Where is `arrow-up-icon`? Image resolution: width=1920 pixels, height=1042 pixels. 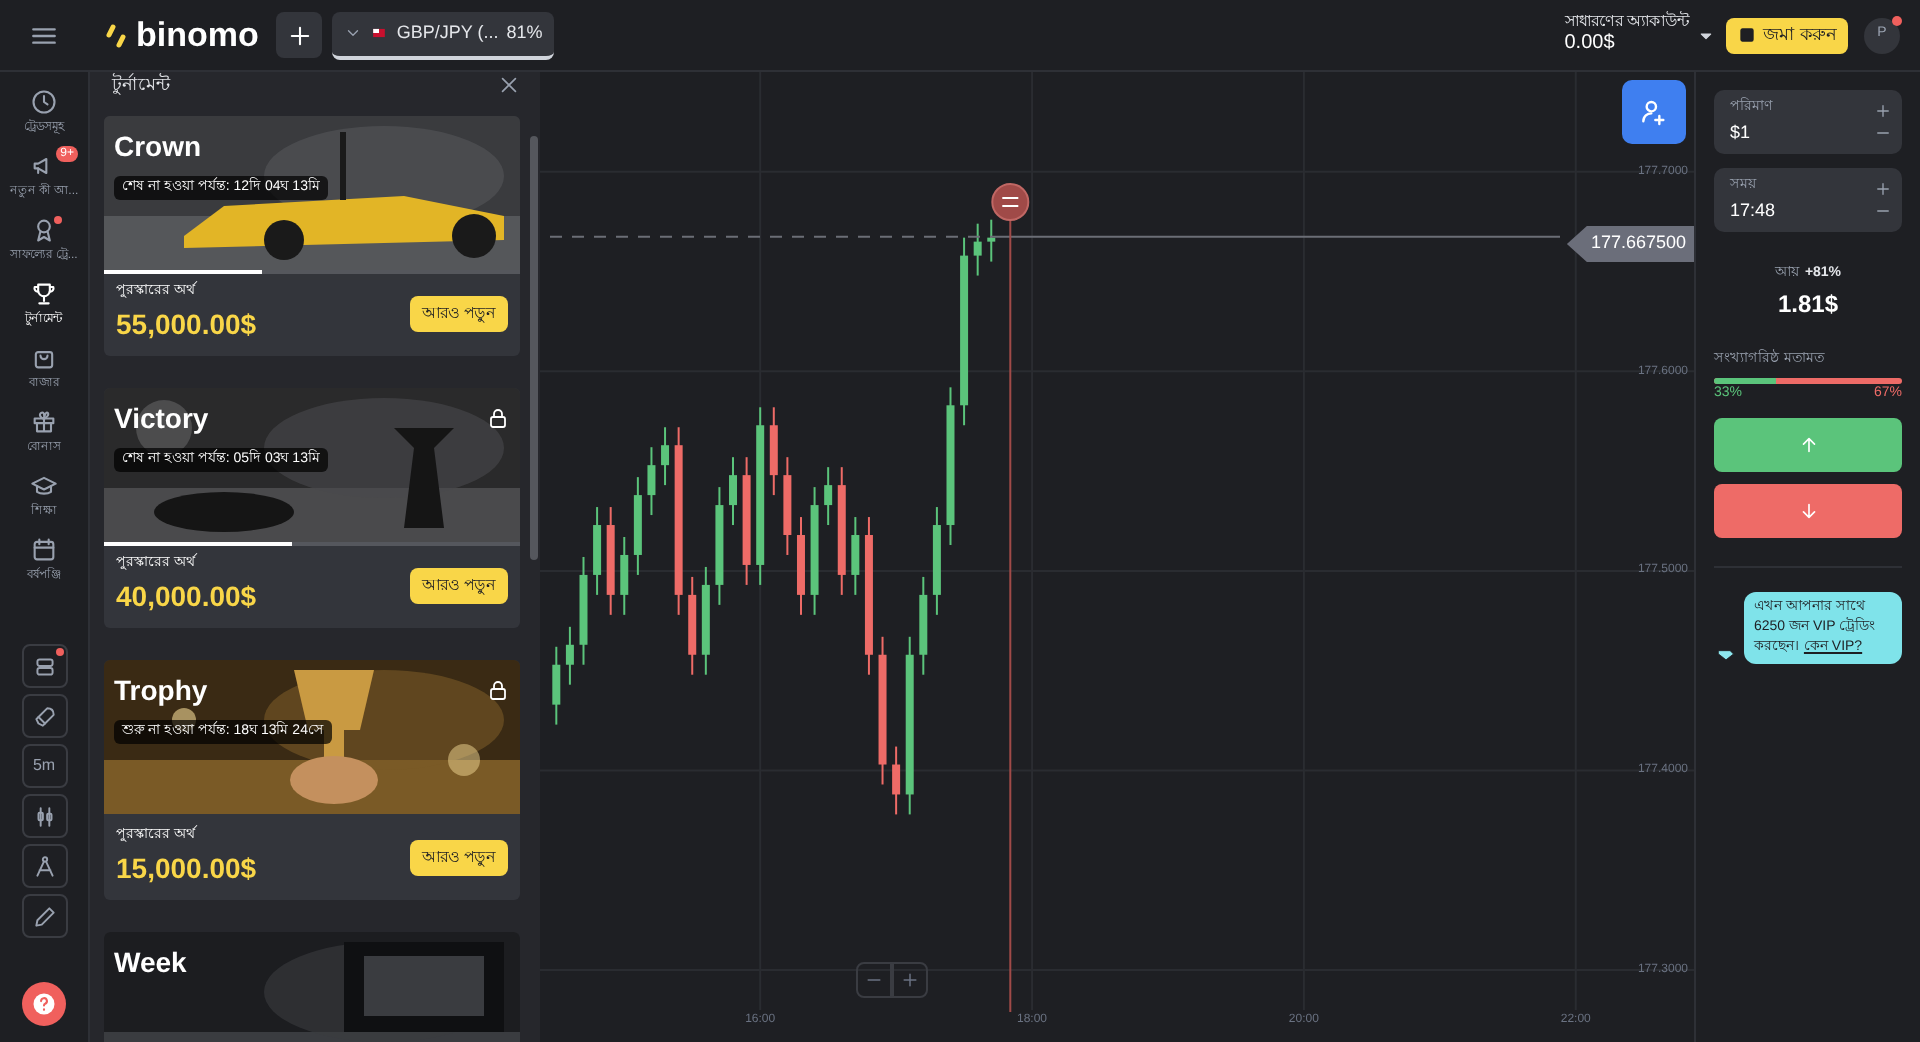 arrow-up-icon is located at coordinates (1808, 444).